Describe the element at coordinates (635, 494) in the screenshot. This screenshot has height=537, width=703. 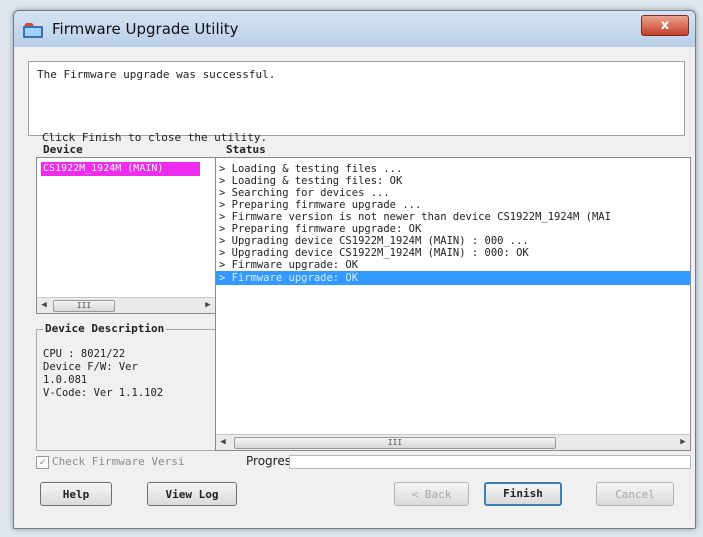
I see `cancel-button: Cancel` at that location.